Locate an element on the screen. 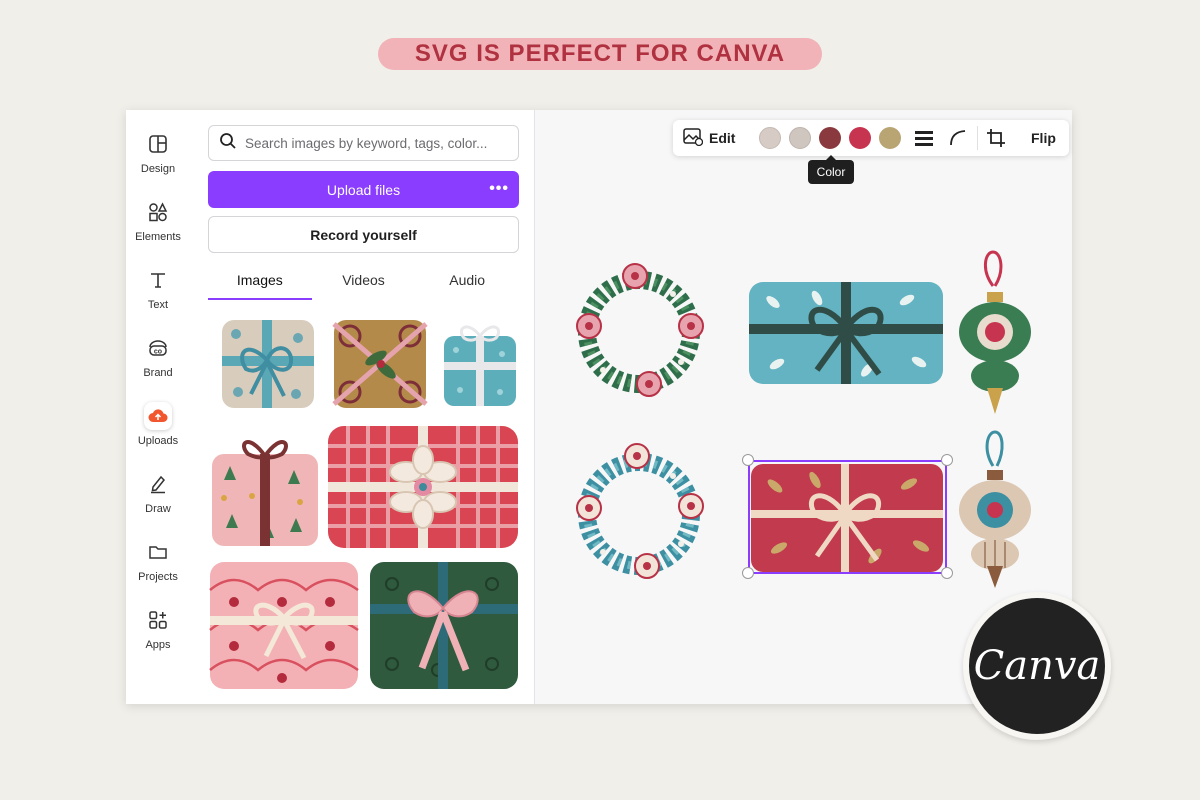 This screenshot has height=800, width=1200. canva-logo-text: Canva is located at coordinates (1037, 666).